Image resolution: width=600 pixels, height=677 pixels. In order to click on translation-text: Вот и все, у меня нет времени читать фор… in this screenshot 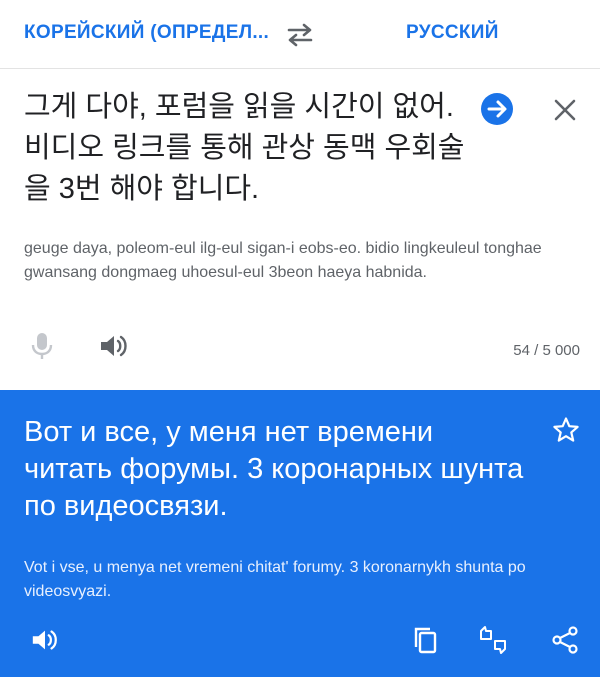, I will do `click(274, 469)`.